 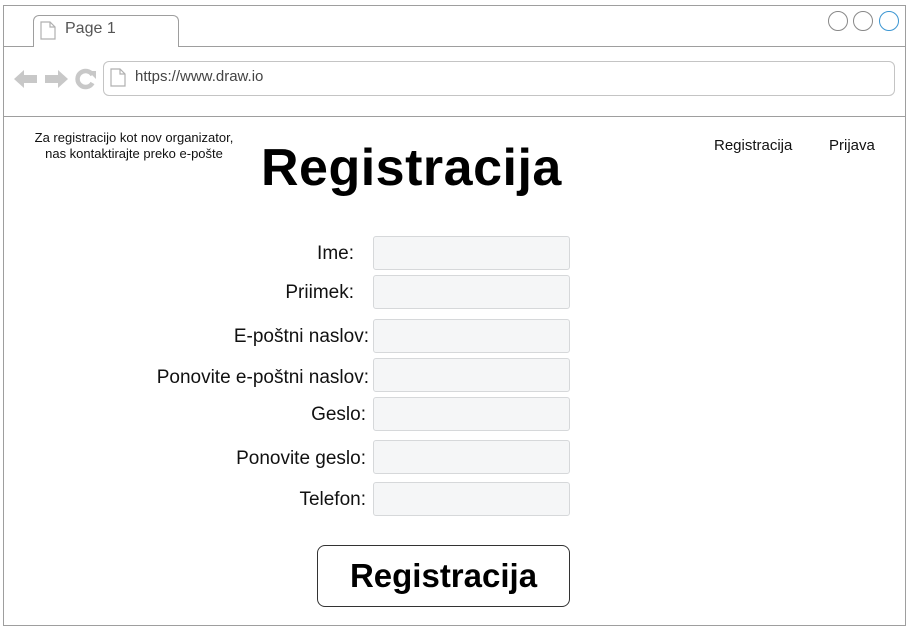 I want to click on email-label: E-poštni naslov:, so click(x=301, y=336).